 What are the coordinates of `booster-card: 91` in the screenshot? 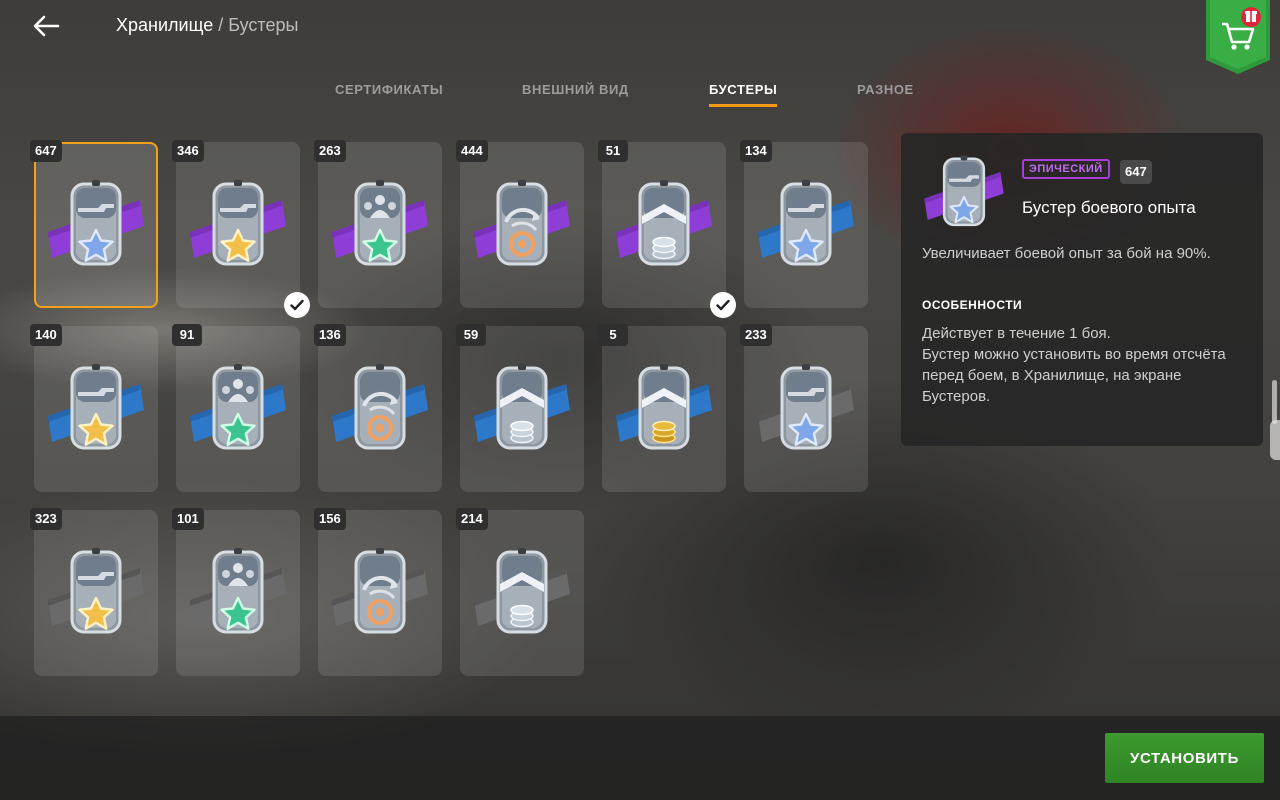 It's located at (236, 408).